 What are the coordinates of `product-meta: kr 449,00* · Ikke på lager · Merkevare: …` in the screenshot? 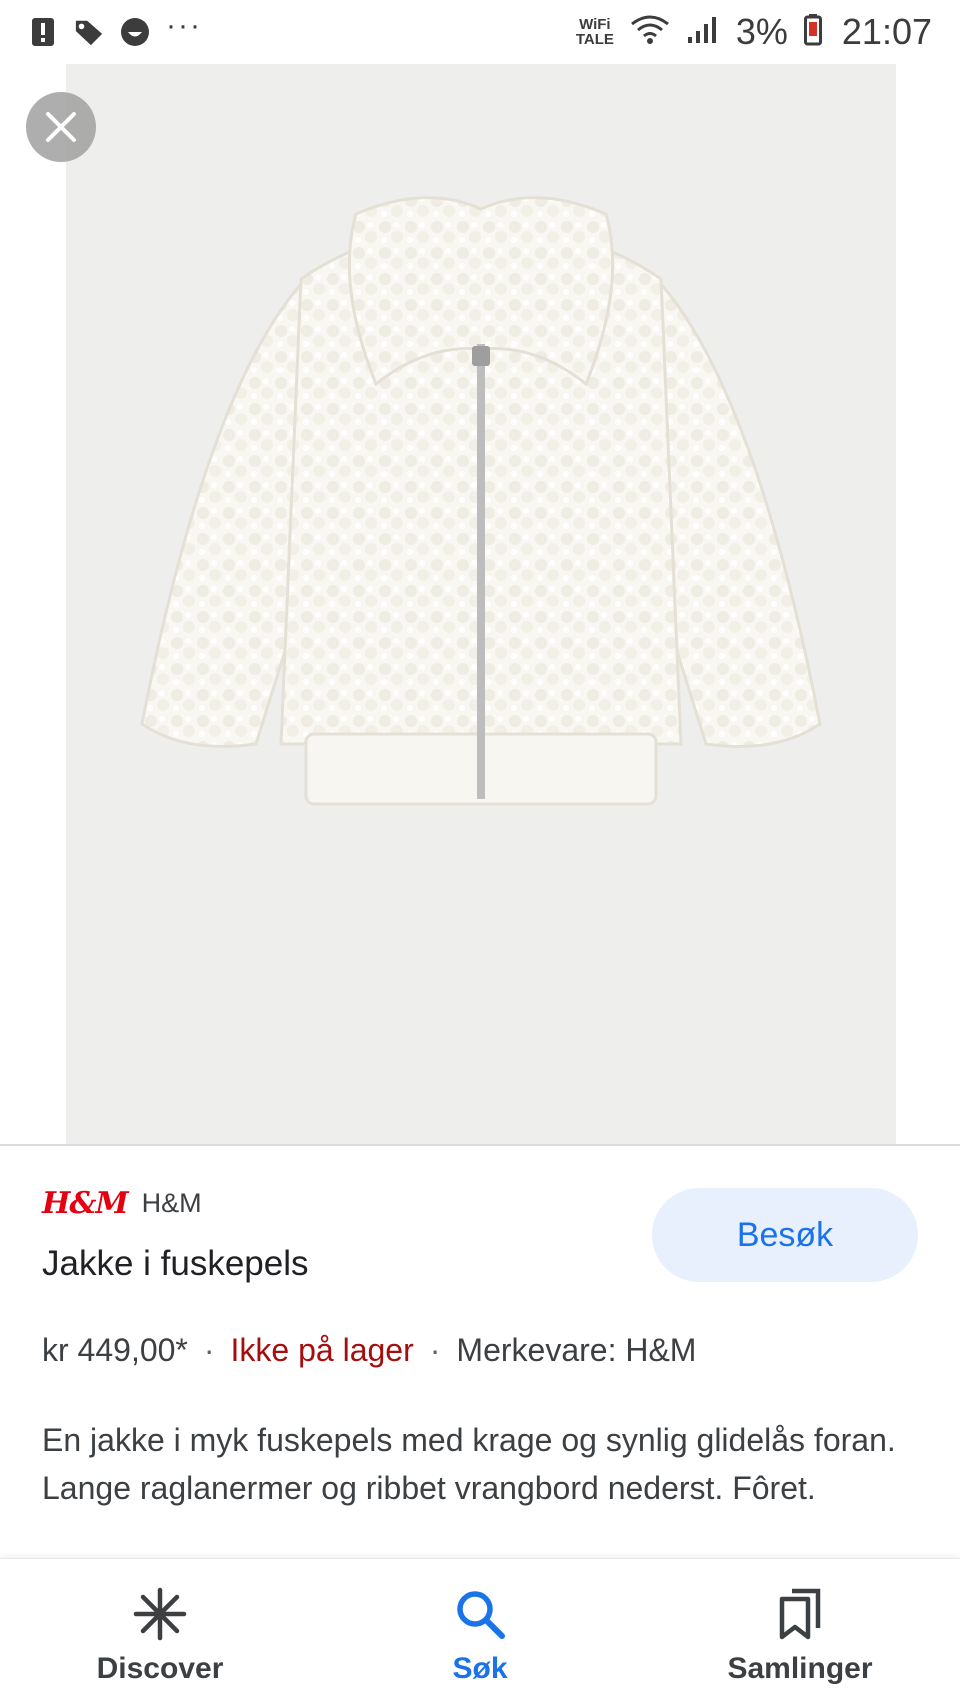 It's located at (369, 1350).